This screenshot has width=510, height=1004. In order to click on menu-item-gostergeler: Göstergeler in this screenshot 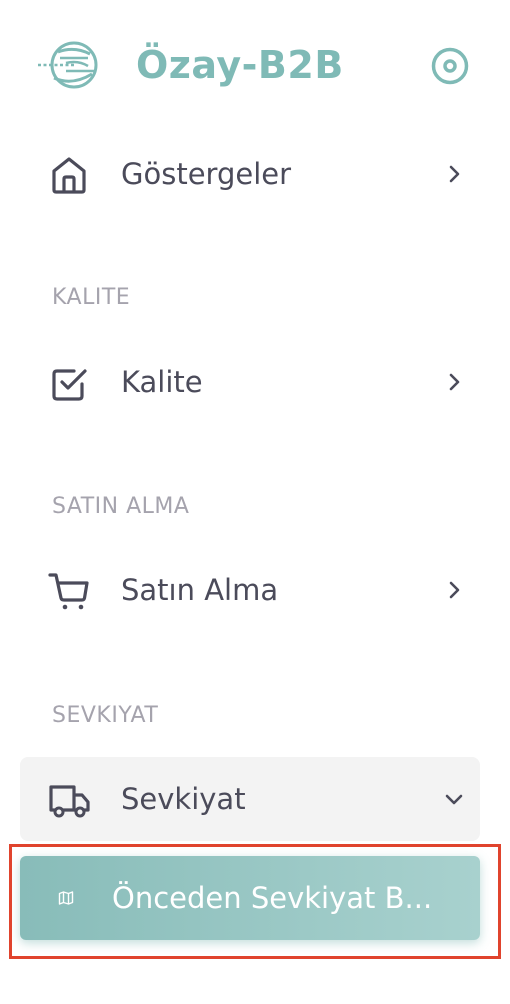, I will do `click(250, 174)`.